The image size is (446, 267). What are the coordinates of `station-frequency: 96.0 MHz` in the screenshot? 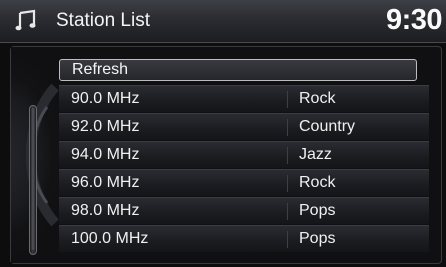 It's located at (105, 182).